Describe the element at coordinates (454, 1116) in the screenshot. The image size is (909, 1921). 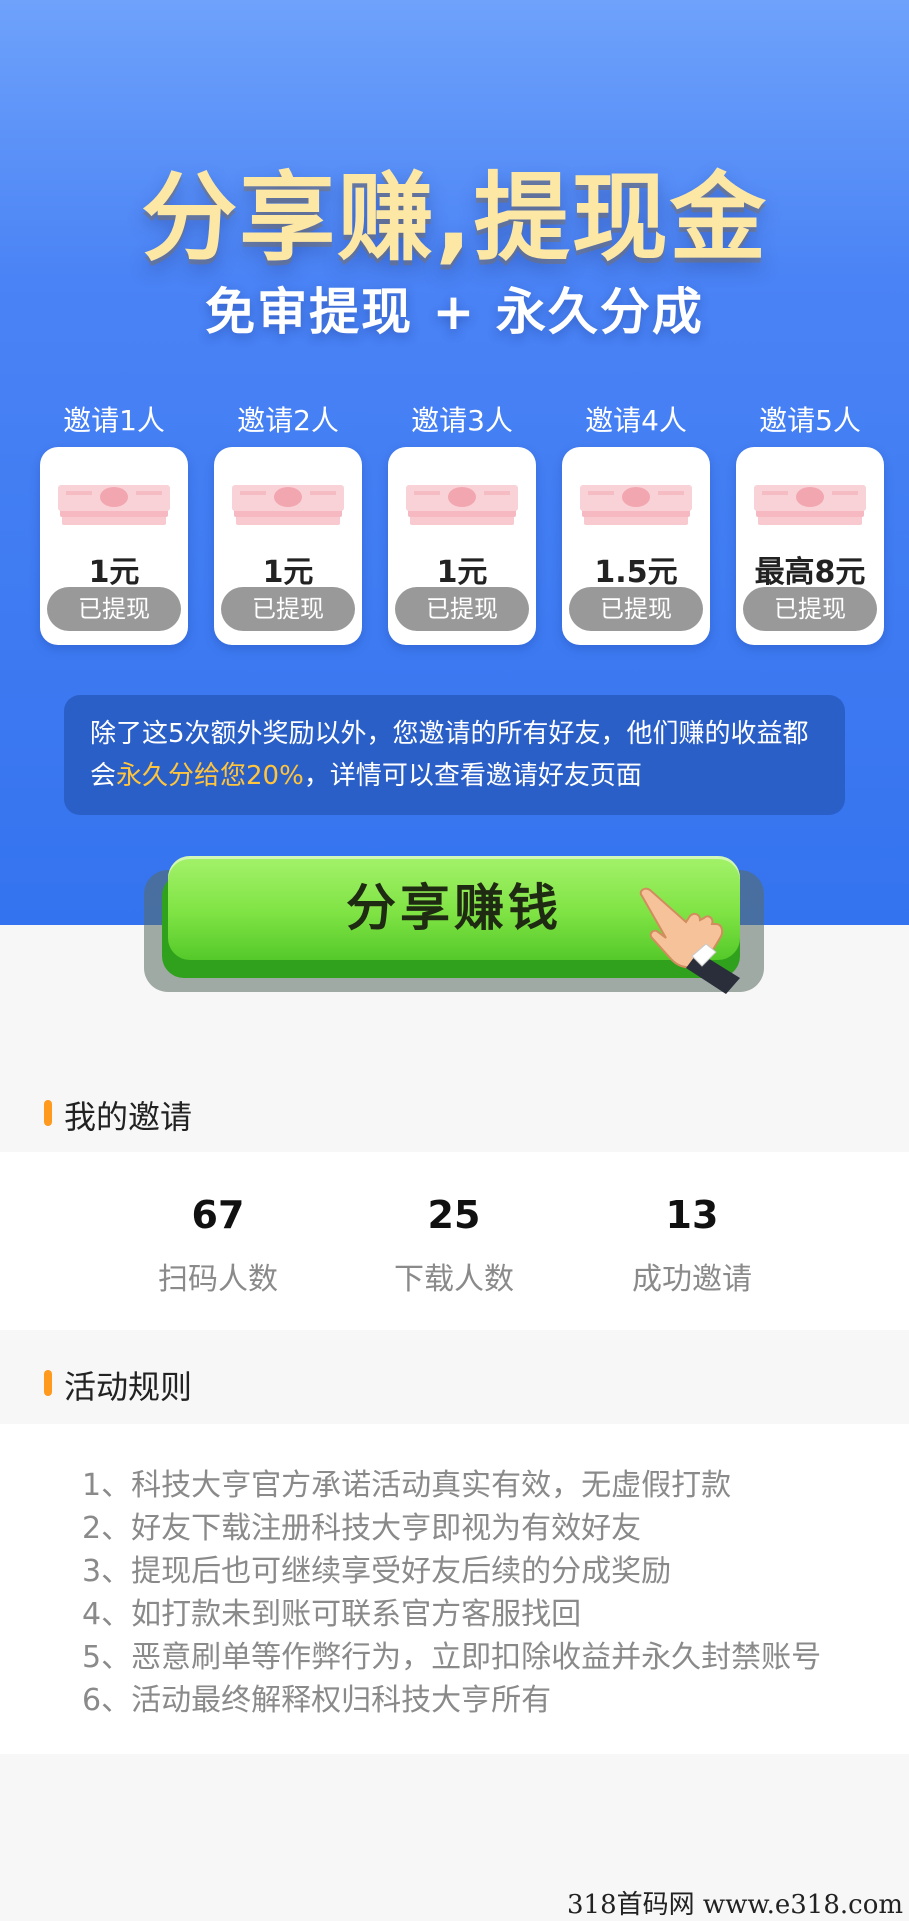
I see `my-invites-header: 我的邀请` at that location.